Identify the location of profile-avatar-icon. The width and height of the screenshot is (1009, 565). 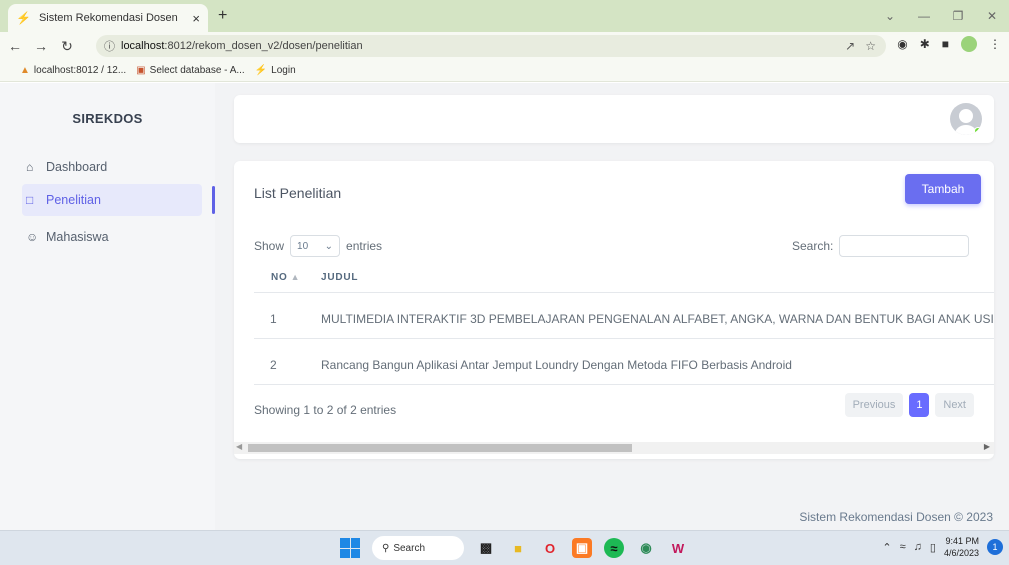
(969, 44).